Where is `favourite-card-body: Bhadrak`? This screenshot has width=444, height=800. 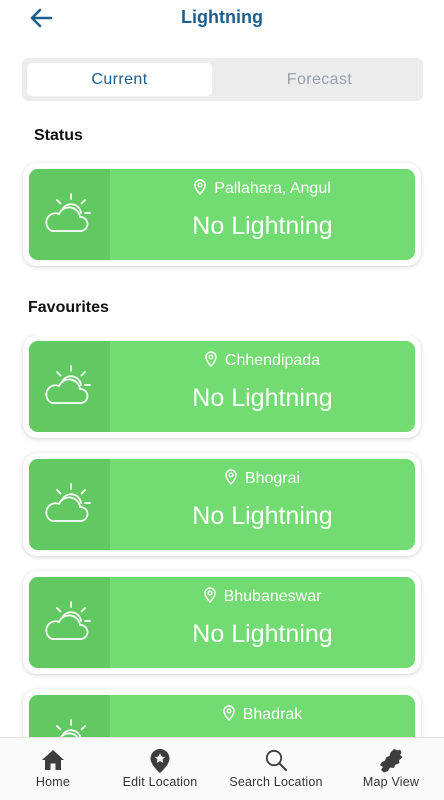 favourite-card-body: Bhadrak is located at coordinates (222, 716).